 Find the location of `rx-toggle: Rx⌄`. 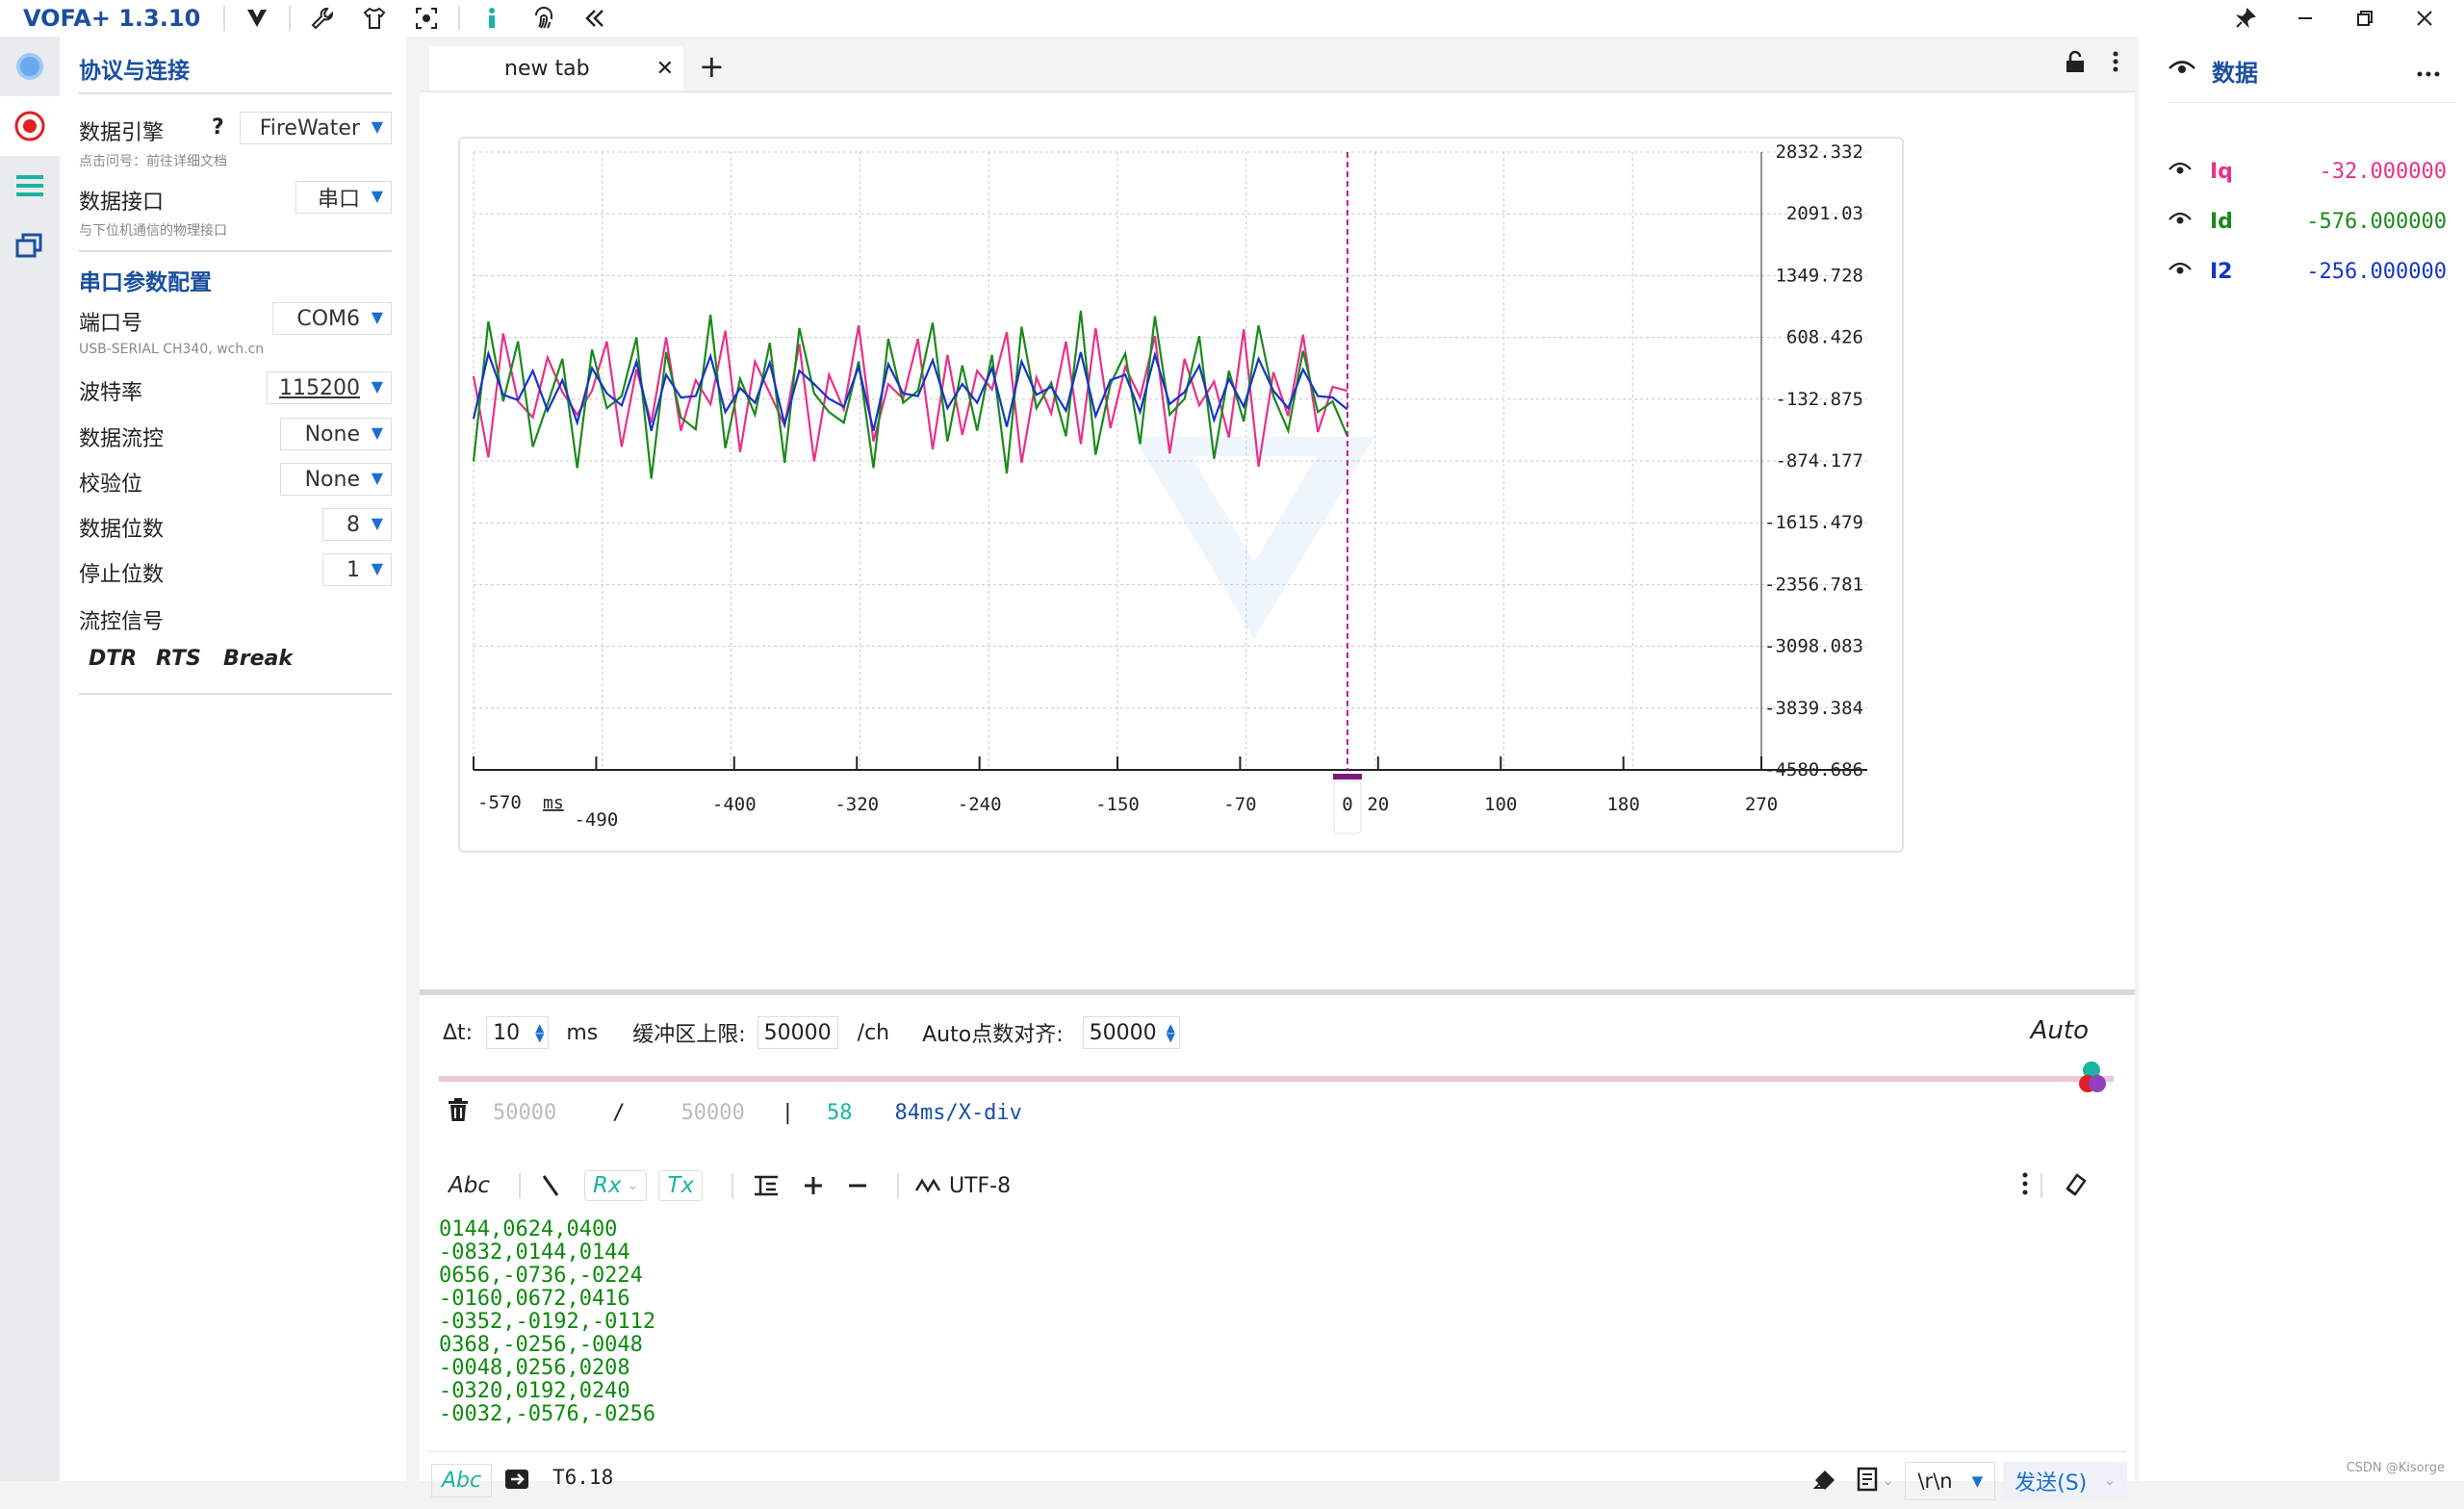

rx-toggle: Rx⌄ is located at coordinates (615, 1185).